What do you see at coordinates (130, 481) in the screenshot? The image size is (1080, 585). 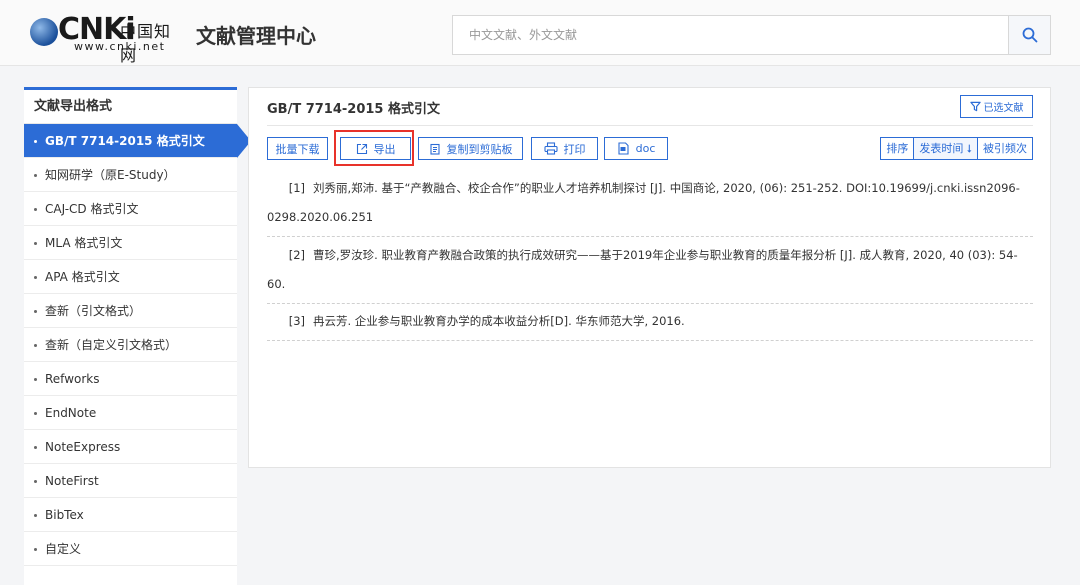 I see `sidebar-item-notefirst: NoteFirst` at bounding box center [130, 481].